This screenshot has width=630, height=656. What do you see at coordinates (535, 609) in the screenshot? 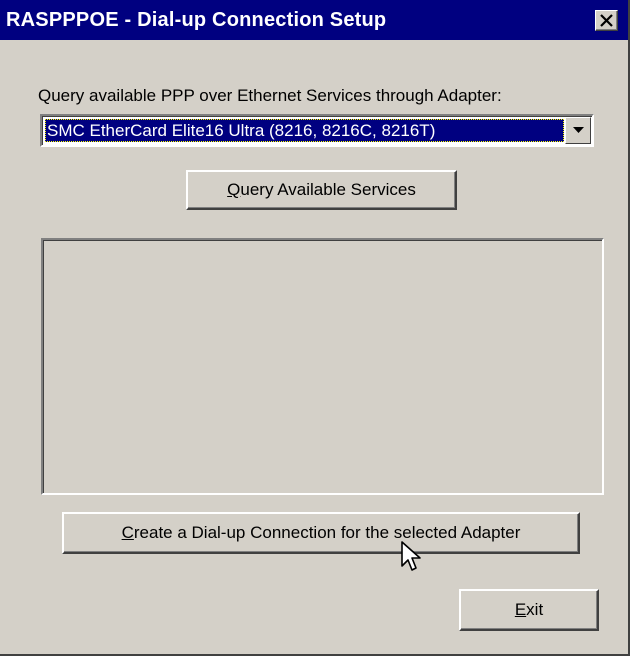
I see `exit-button-label: xit` at bounding box center [535, 609].